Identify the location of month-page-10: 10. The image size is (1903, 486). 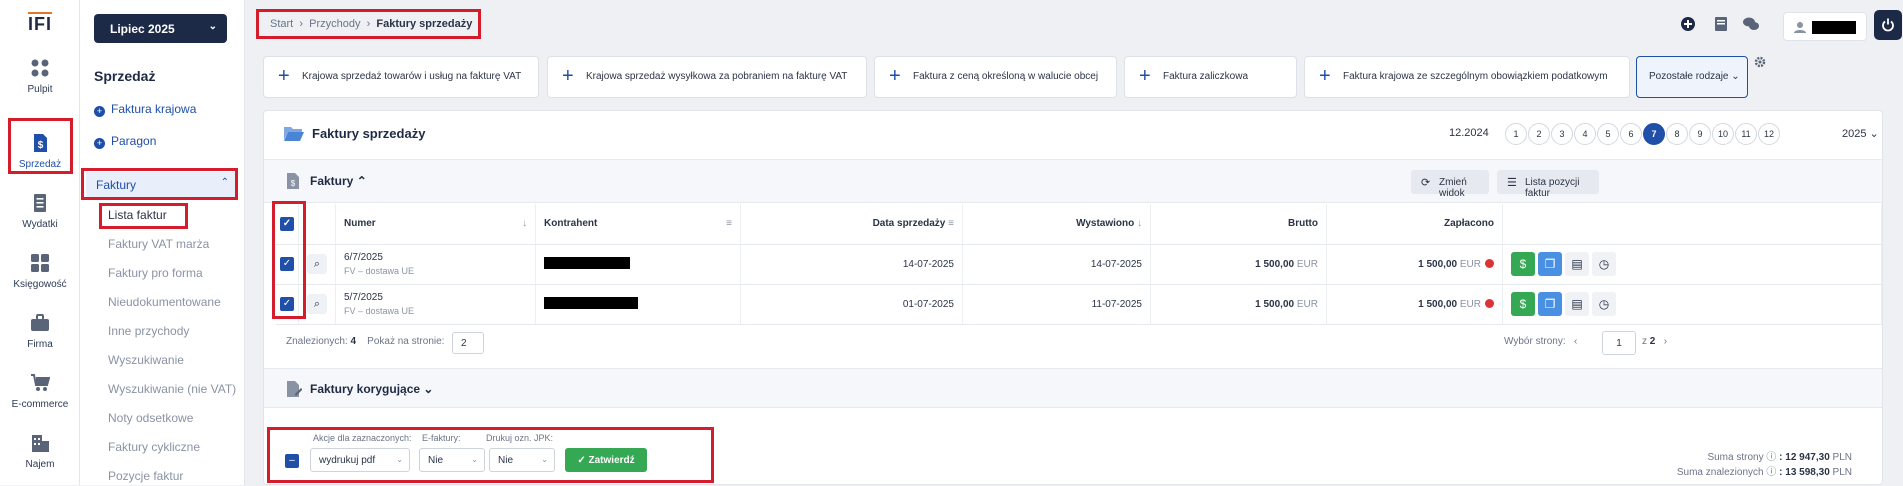
(1723, 134).